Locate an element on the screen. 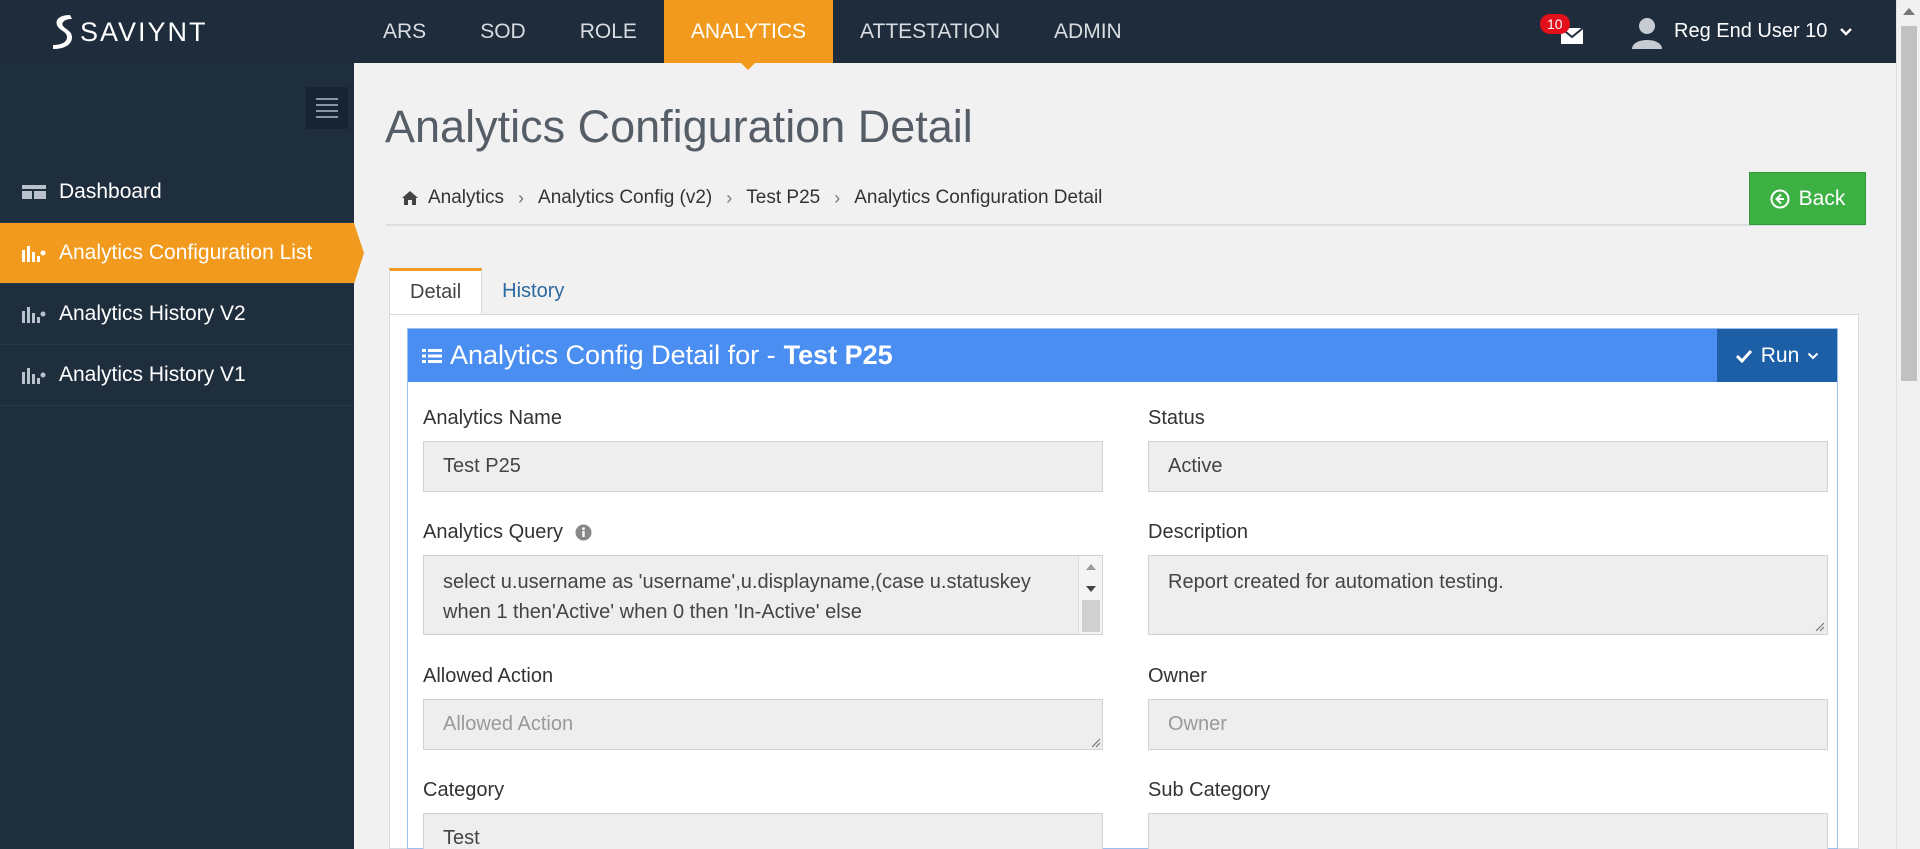 The width and height of the screenshot is (1920, 849). run-button: Run is located at coordinates (1777, 355).